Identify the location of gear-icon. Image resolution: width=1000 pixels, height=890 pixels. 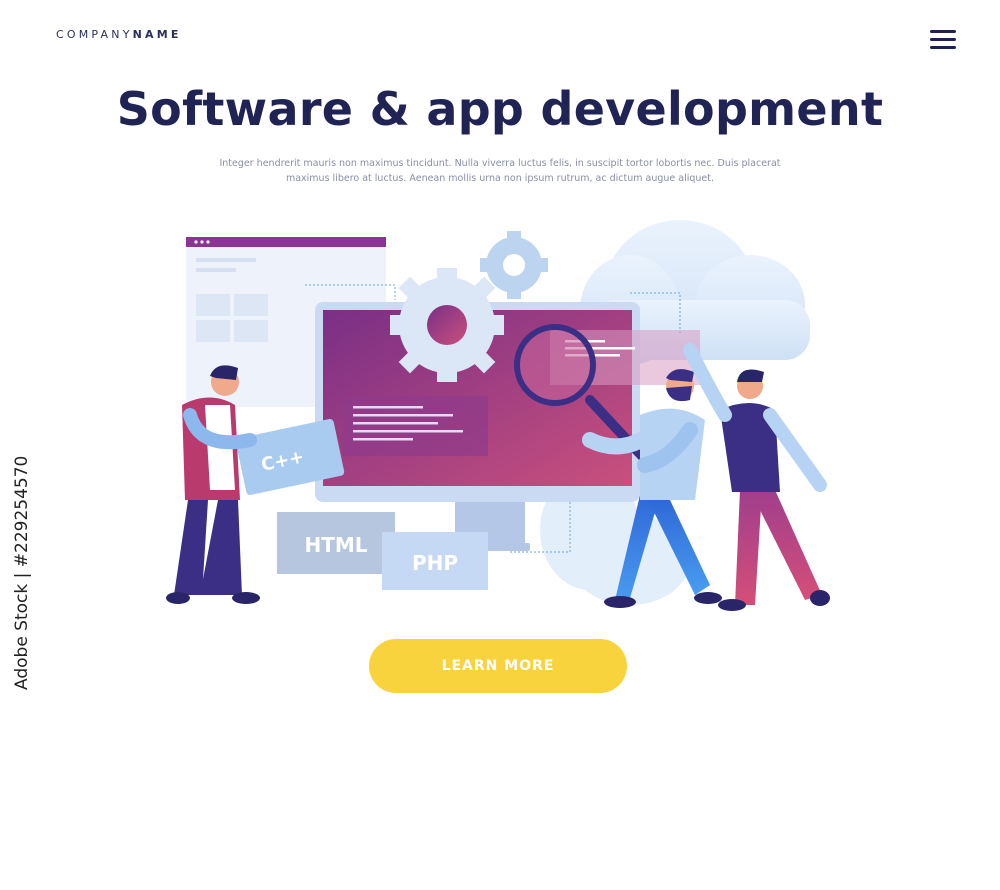
(447, 325).